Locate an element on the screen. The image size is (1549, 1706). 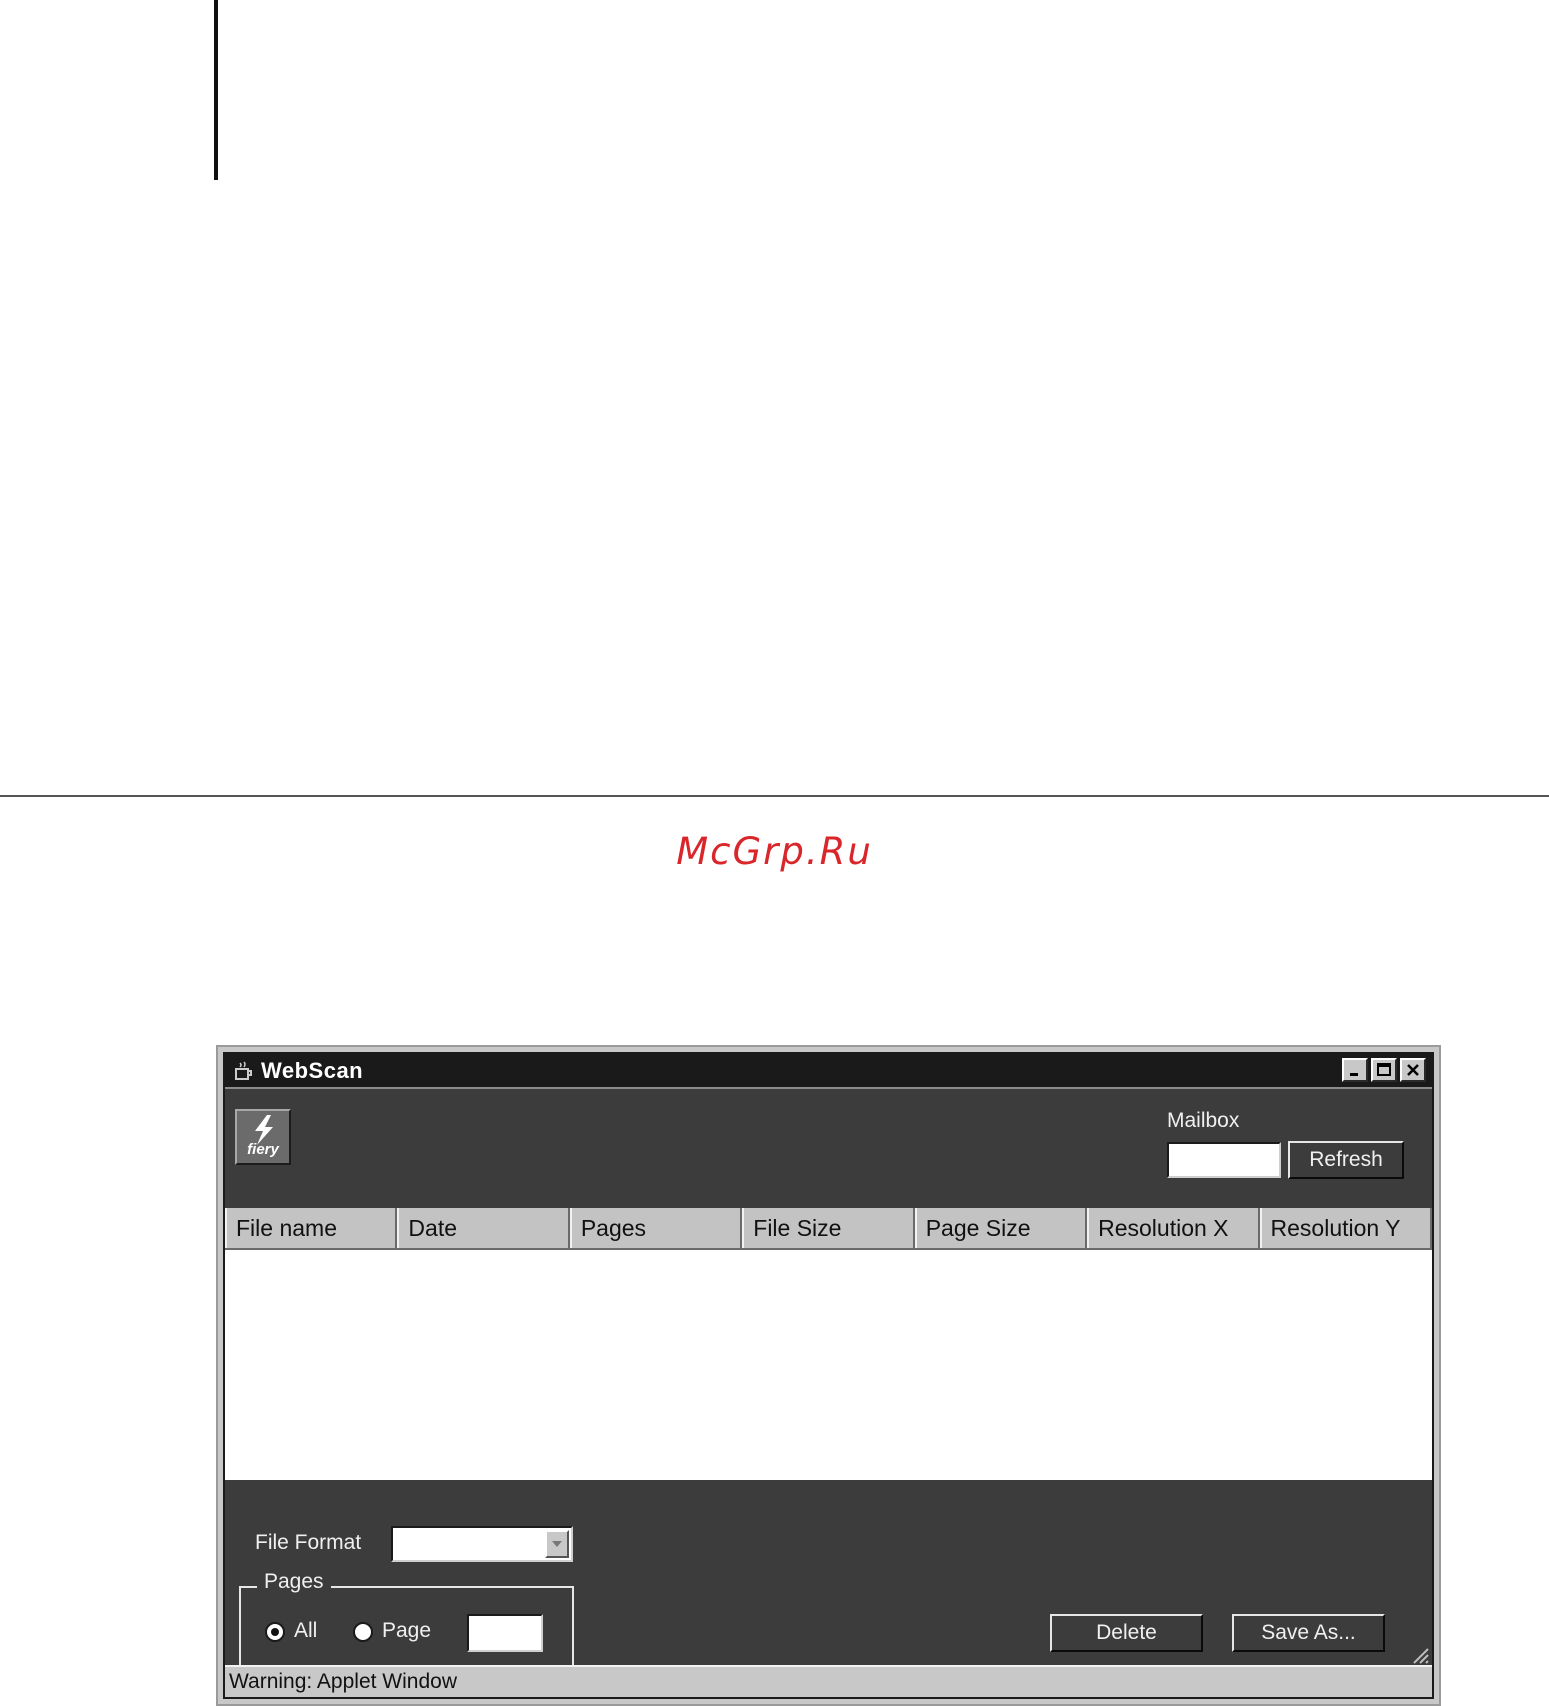
close-button is located at coordinates (1413, 1070).